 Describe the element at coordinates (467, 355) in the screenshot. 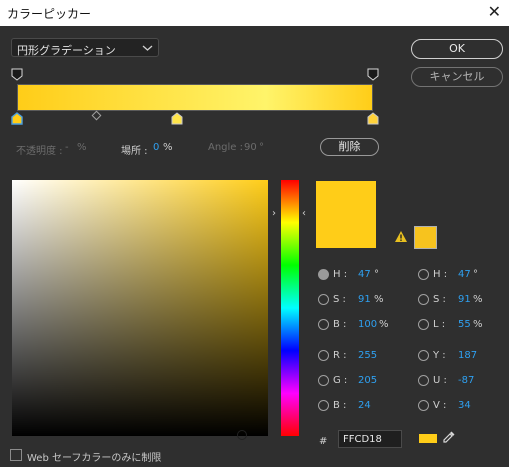

I see `yuv-y-value: 187` at that location.